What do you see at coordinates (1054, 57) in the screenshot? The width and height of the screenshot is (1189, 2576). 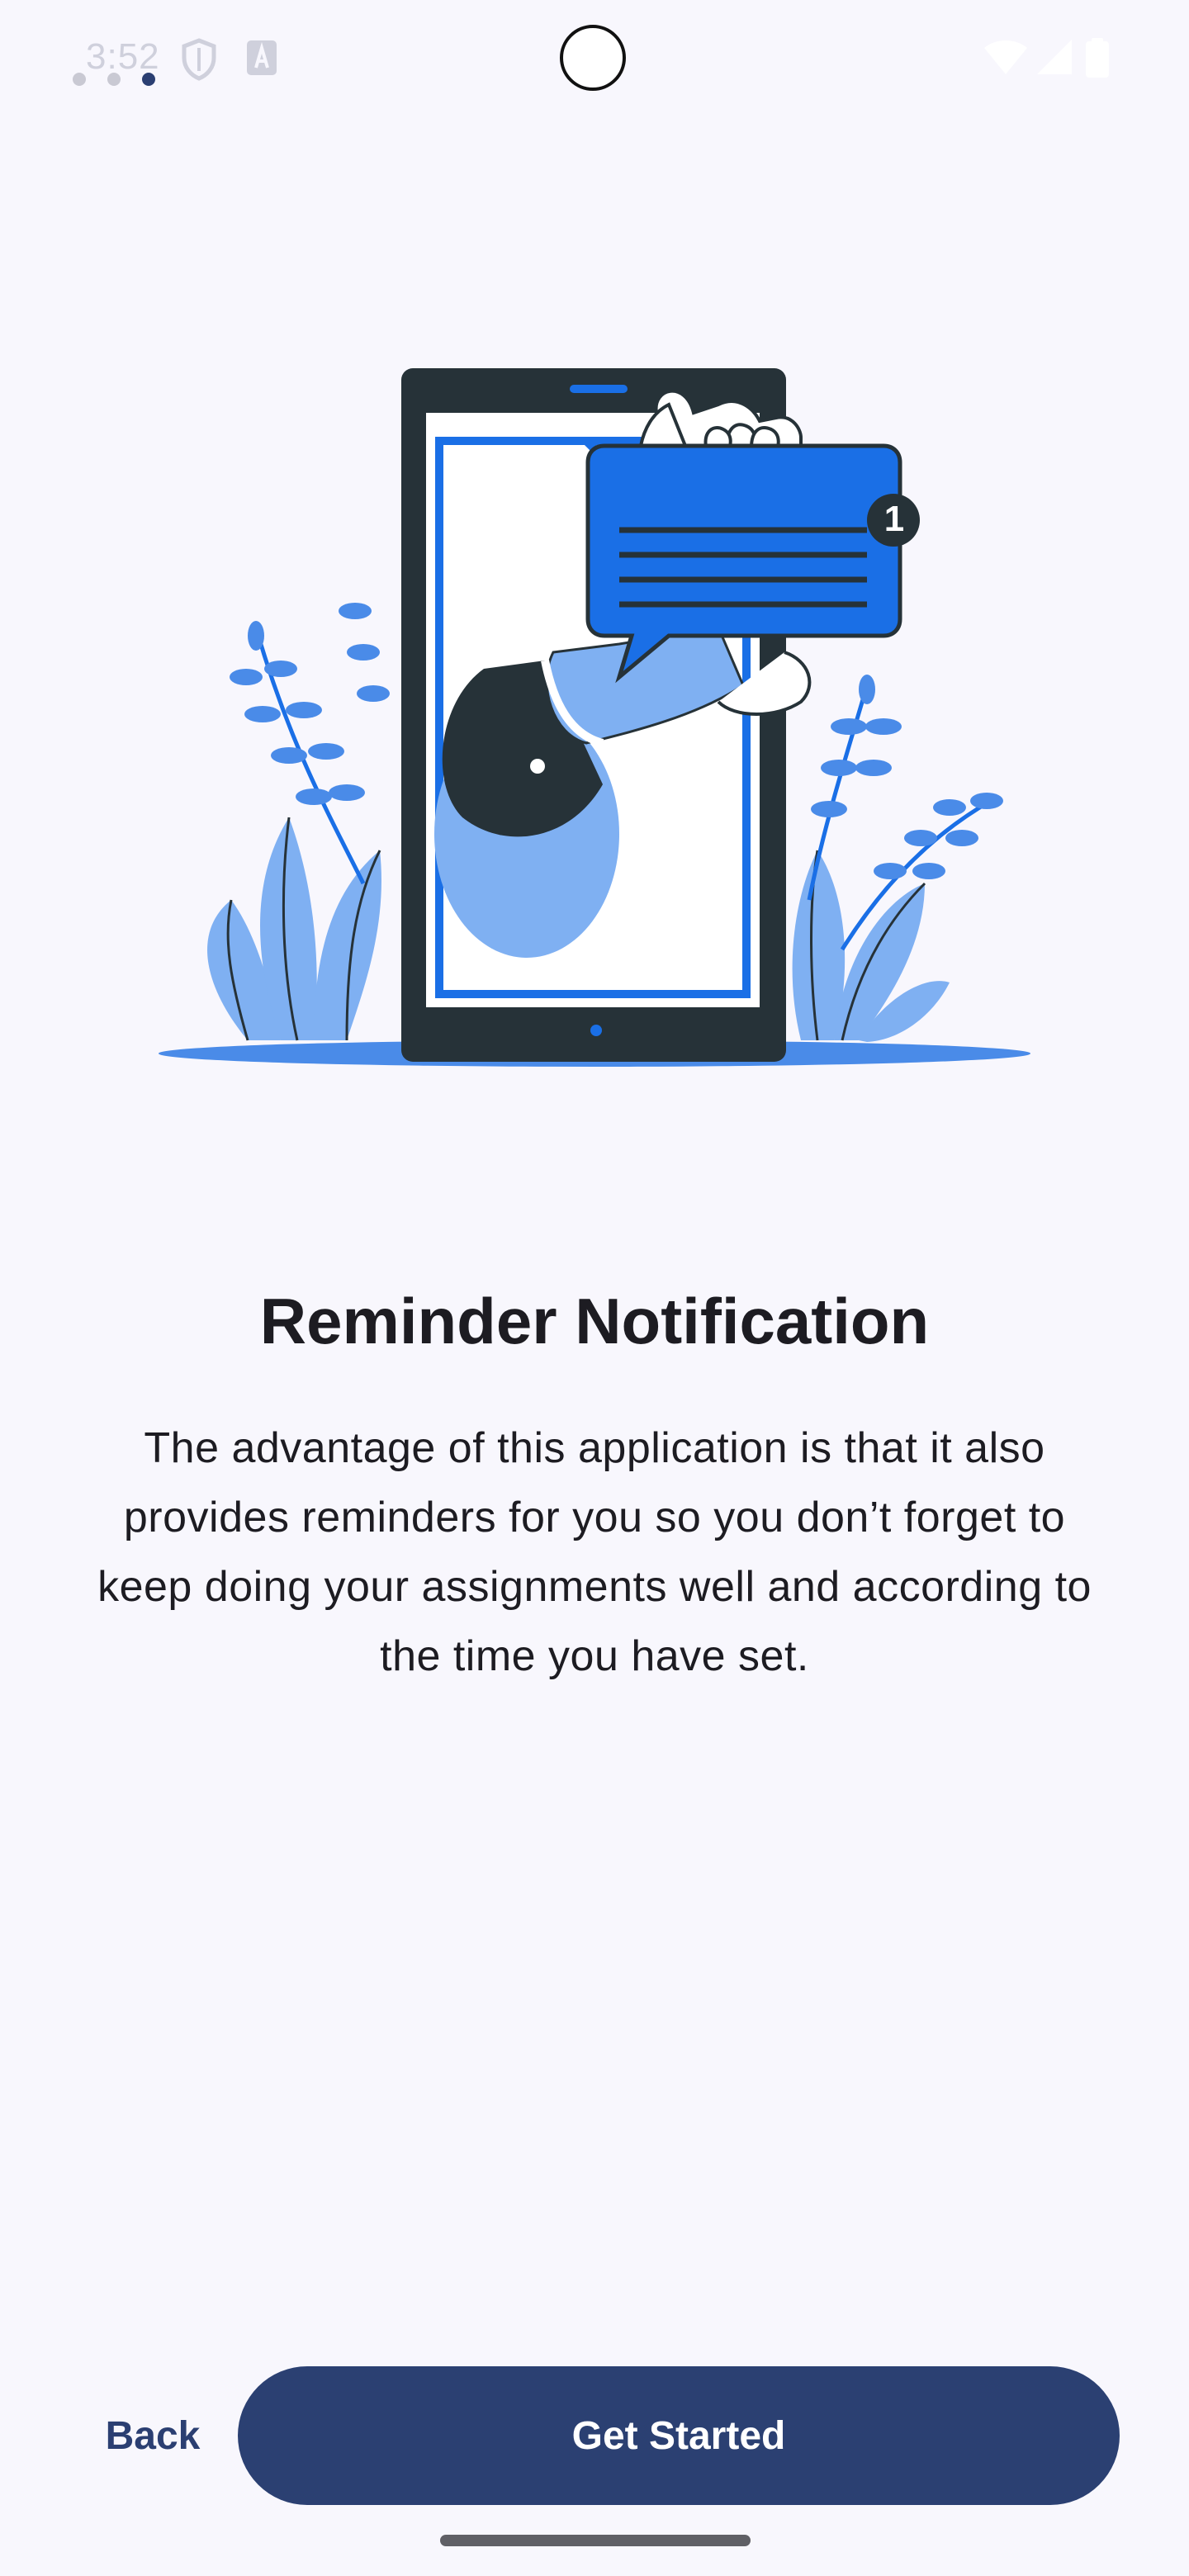 I see `signal-icon` at bounding box center [1054, 57].